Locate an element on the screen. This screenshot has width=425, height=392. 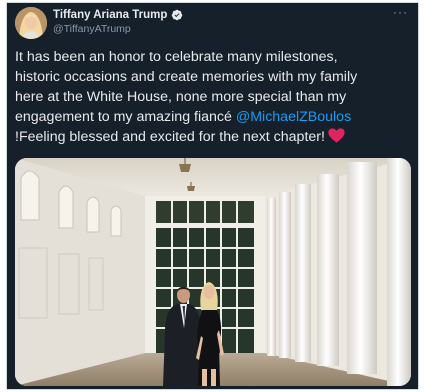
verified-badge-icon is located at coordinates (177, 15).